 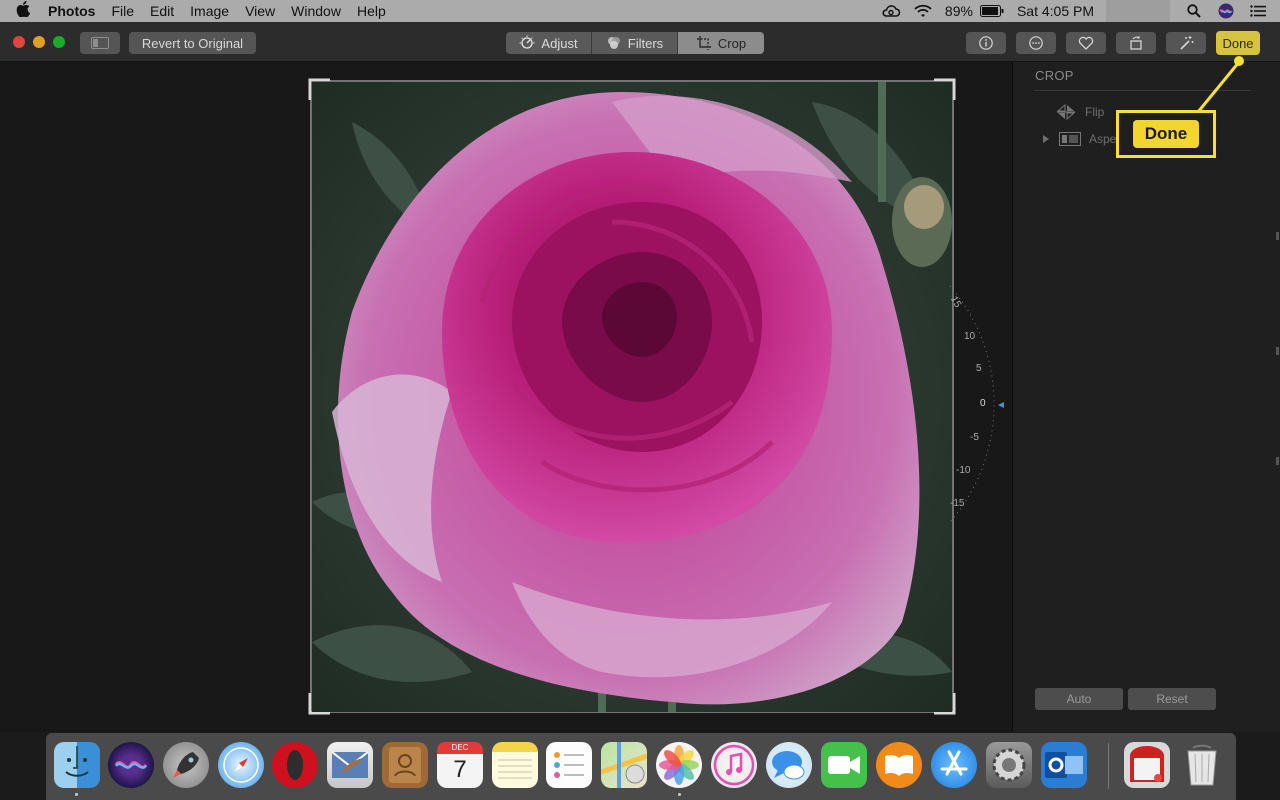 I want to click on dial-label-15: 15, so click(x=955, y=303).